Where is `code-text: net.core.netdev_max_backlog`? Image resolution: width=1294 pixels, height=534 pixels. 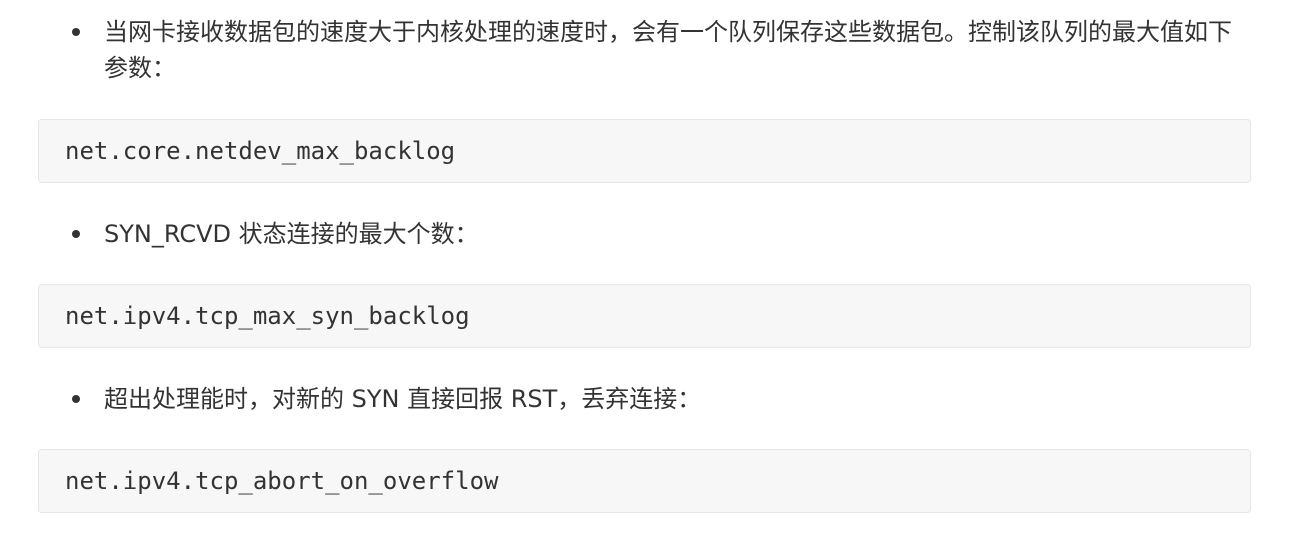
code-text: net.core.netdev_max_backlog is located at coordinates (260, 151).